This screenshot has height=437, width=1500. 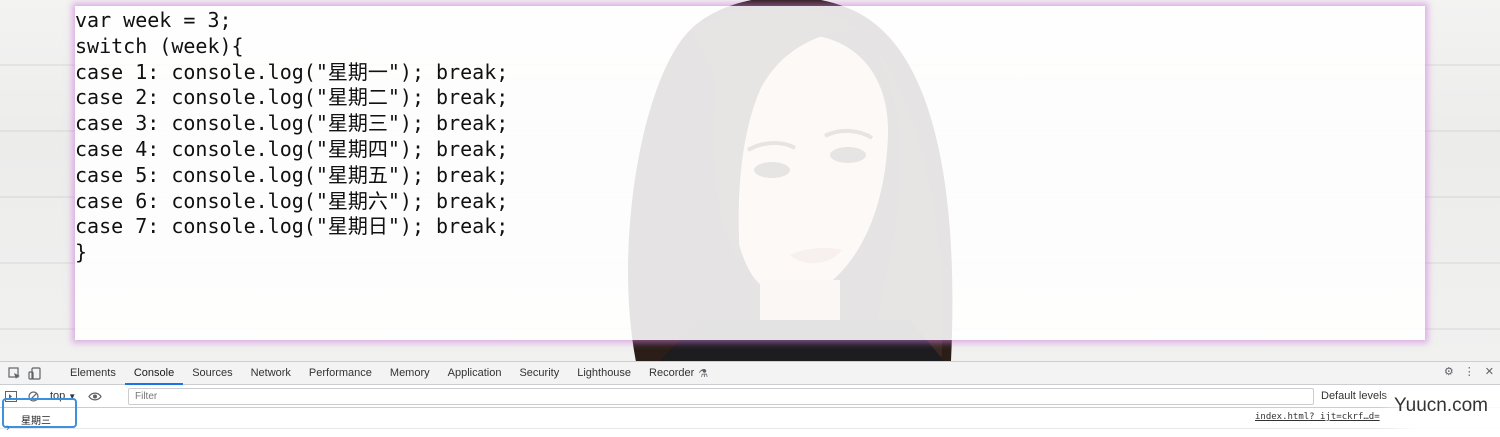 I want to click on eye-icon, so click(x=95, y=396).